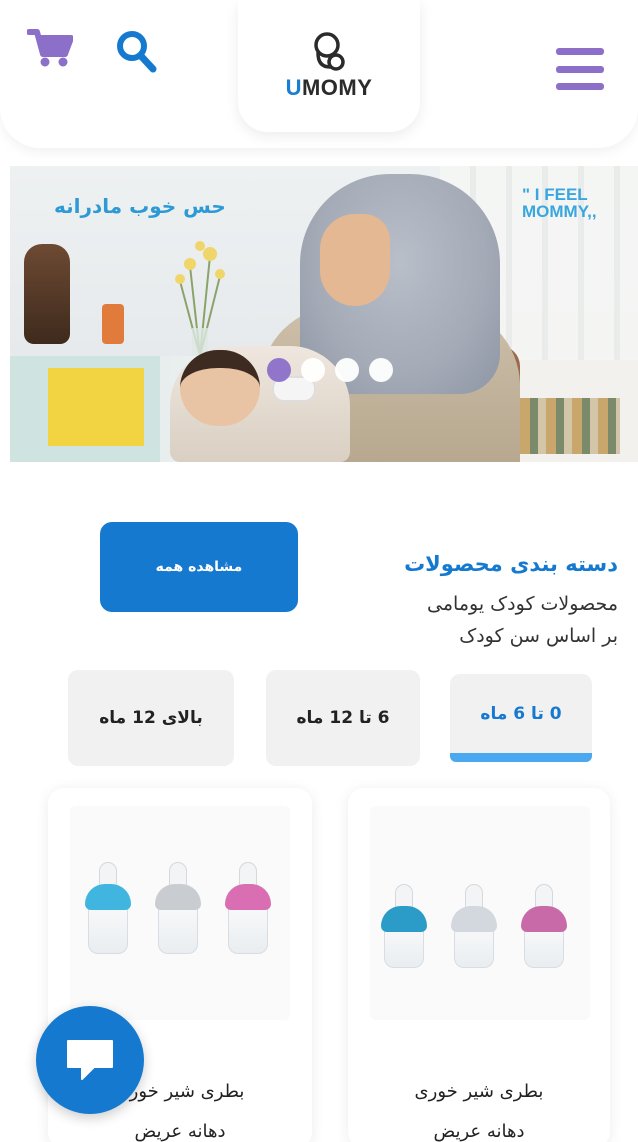 The width and height of the screenshot is (638, 1142). I want to click on product-name-line1: بطری شیر خوری, so click(479, 1091).